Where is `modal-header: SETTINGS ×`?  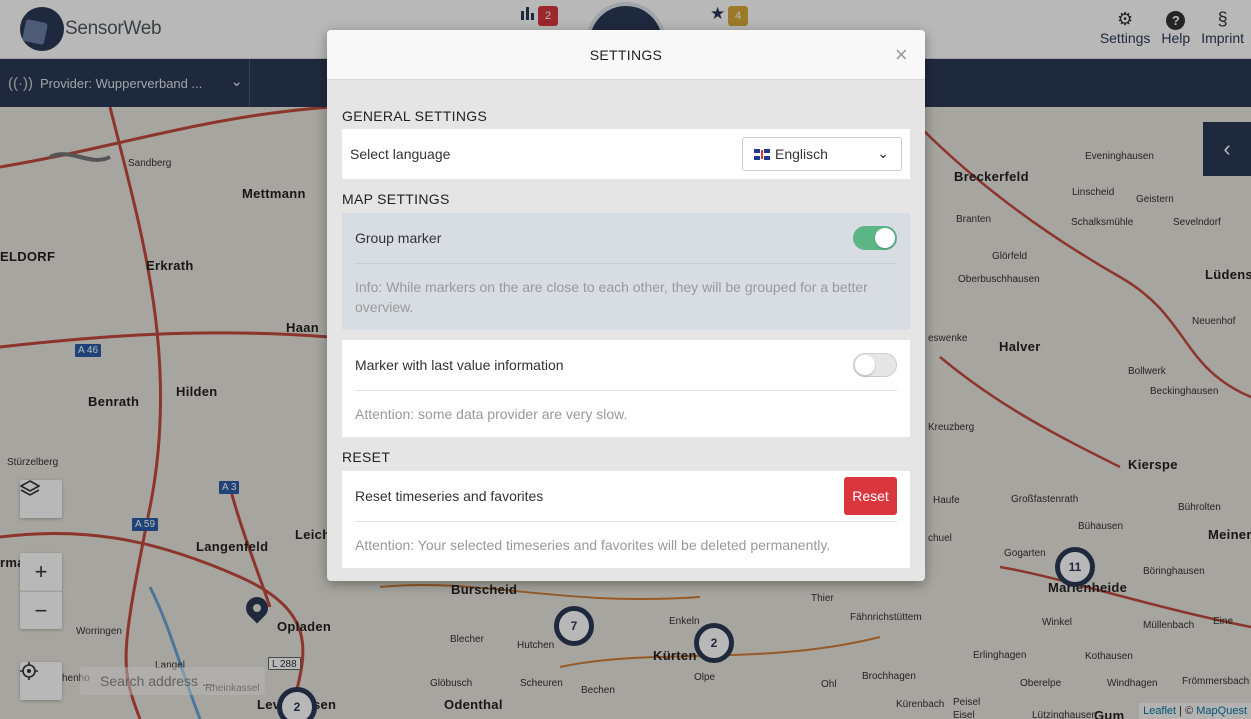
modal-header: SETTINGS × is located at coordinates (626, 55).